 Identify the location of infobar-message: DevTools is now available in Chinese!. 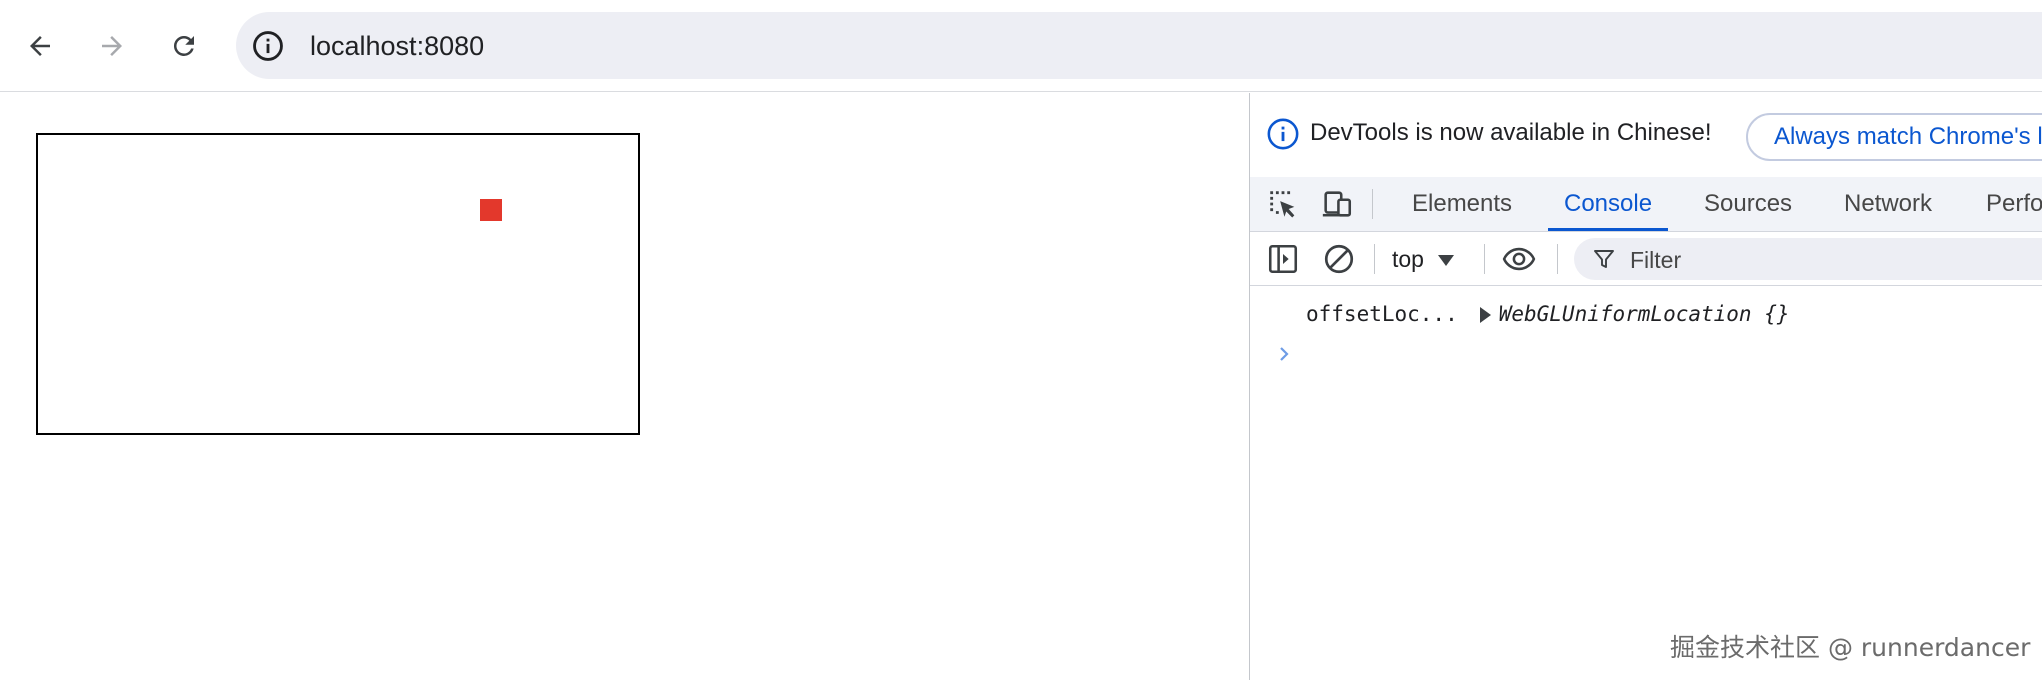
(1511, 132).